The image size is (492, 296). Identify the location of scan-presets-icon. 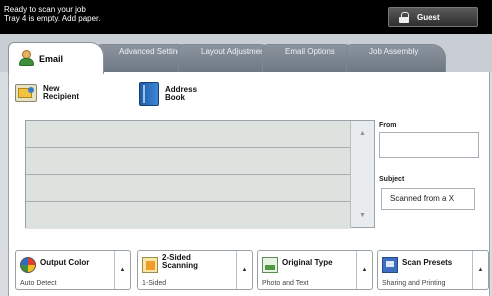
(390, 265).